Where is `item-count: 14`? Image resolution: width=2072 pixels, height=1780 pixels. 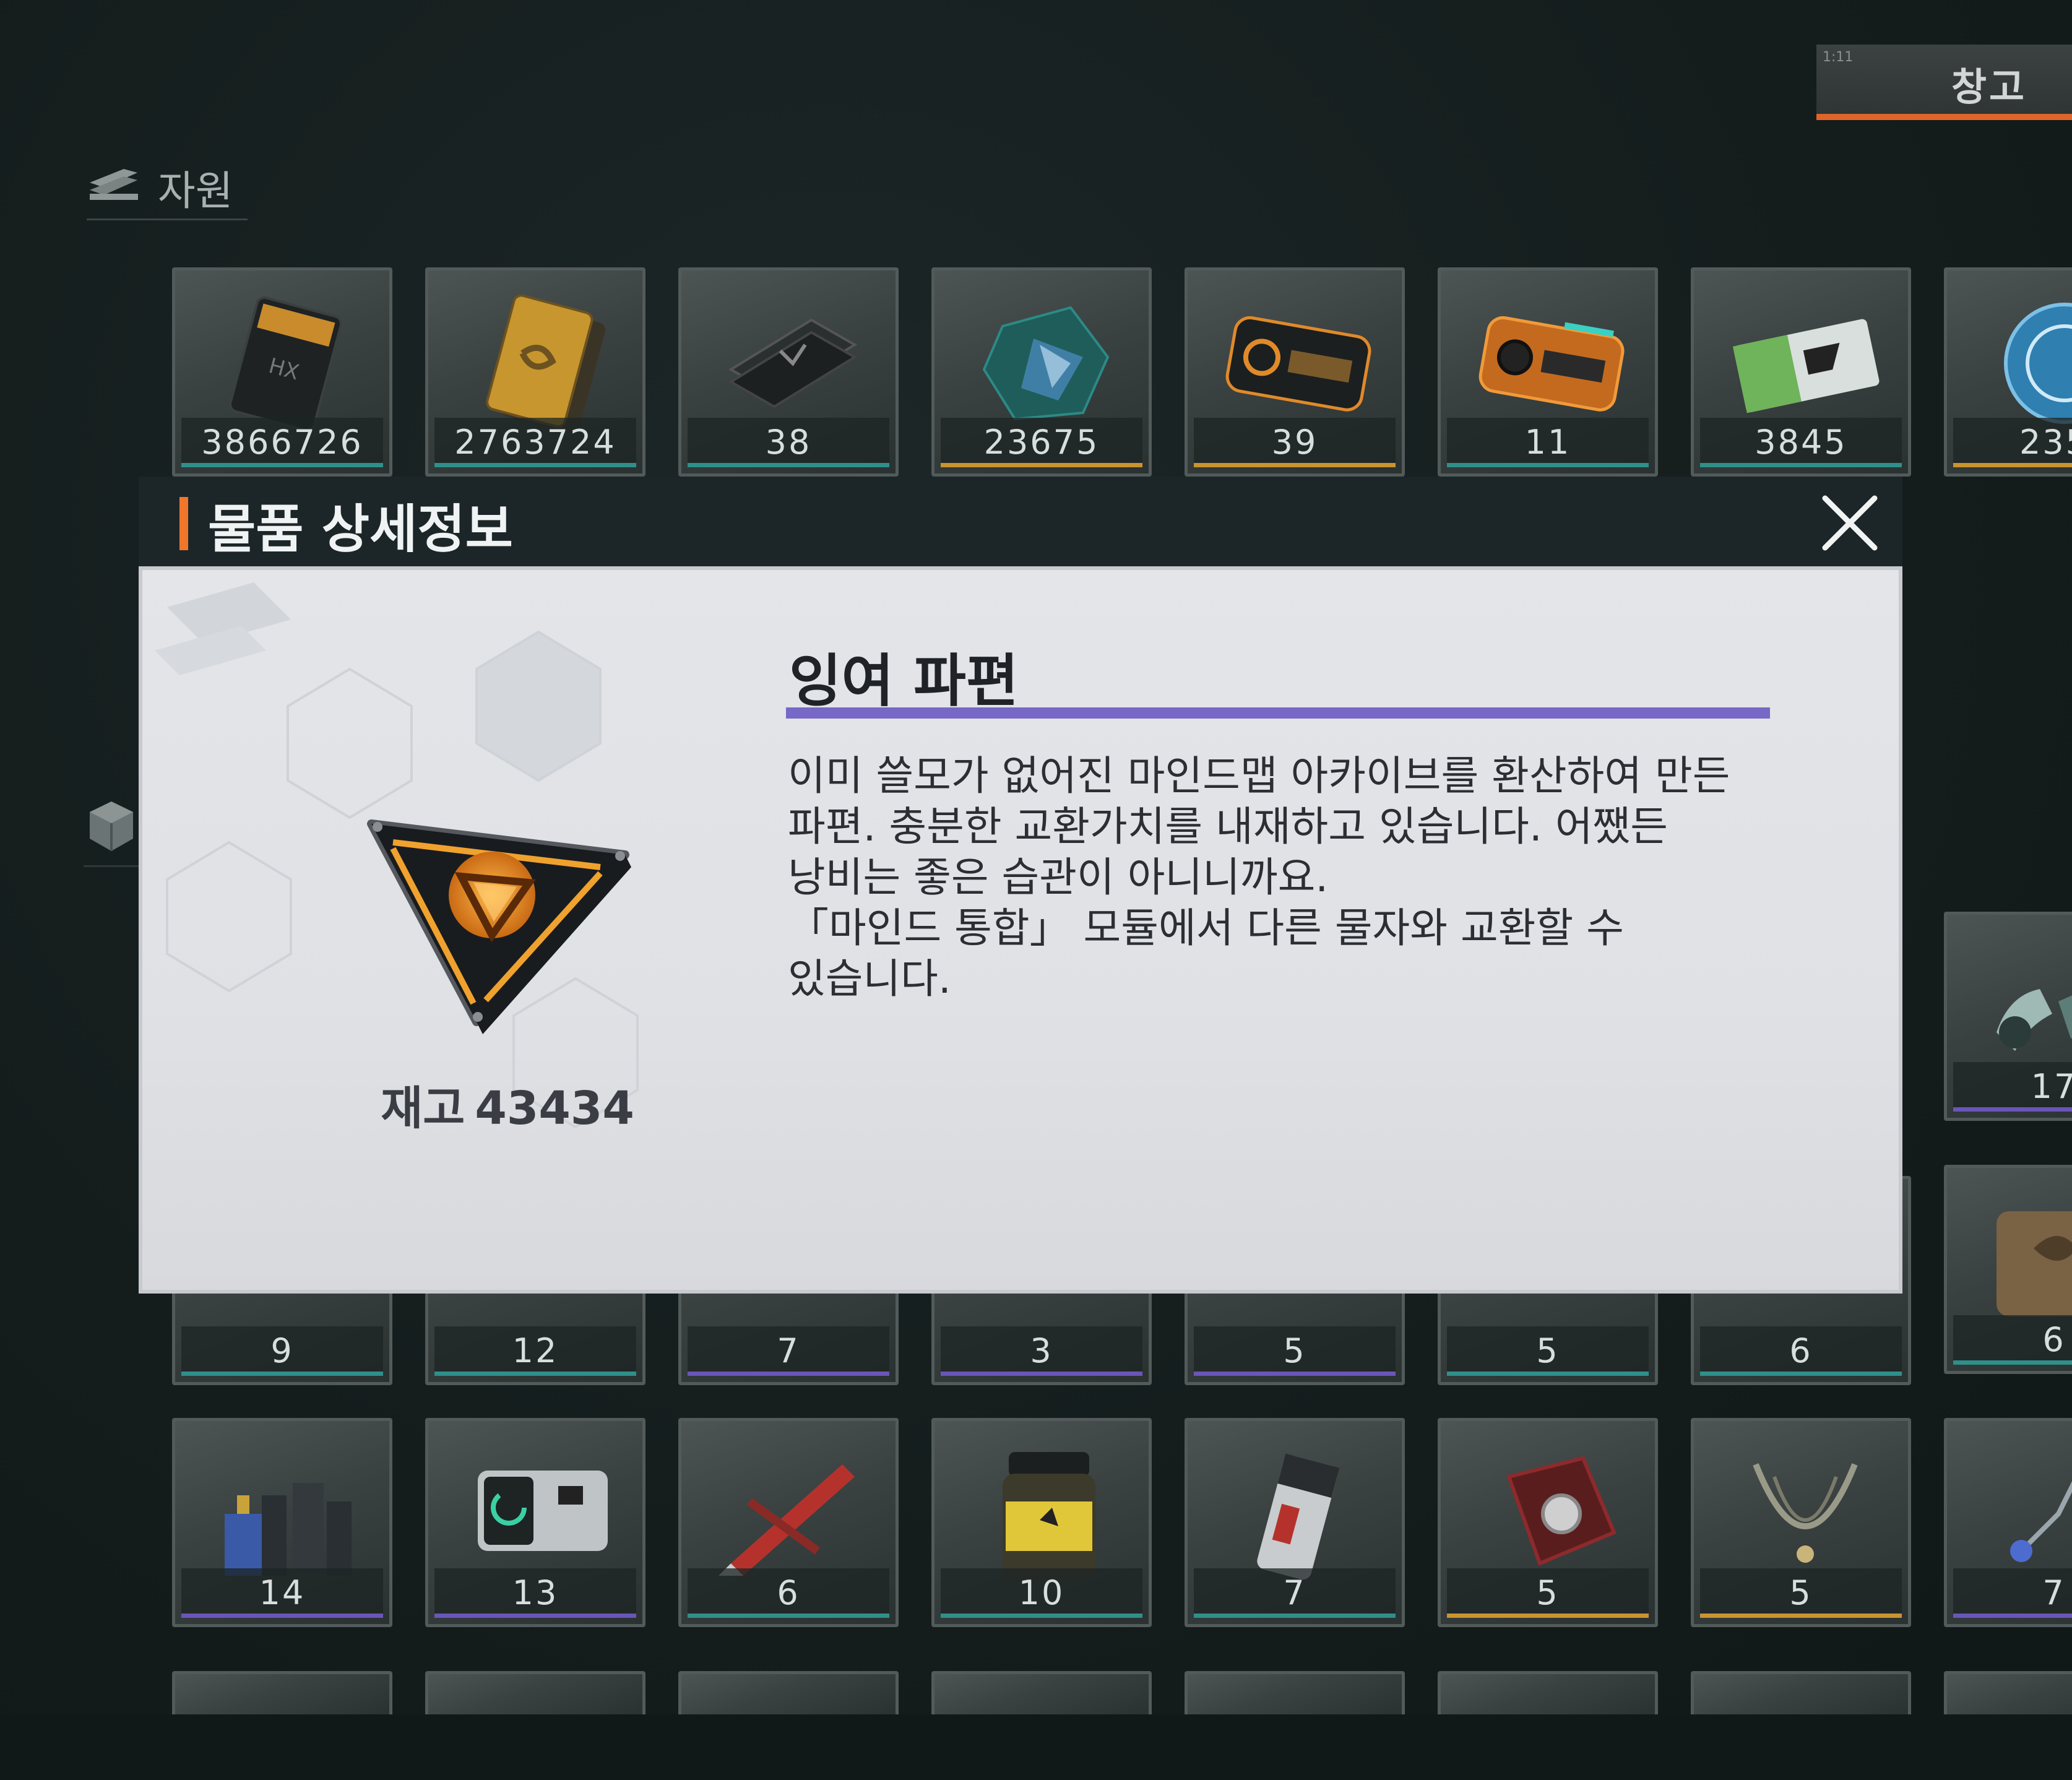
item-count: 14 is located at coordinates (282, 1593).